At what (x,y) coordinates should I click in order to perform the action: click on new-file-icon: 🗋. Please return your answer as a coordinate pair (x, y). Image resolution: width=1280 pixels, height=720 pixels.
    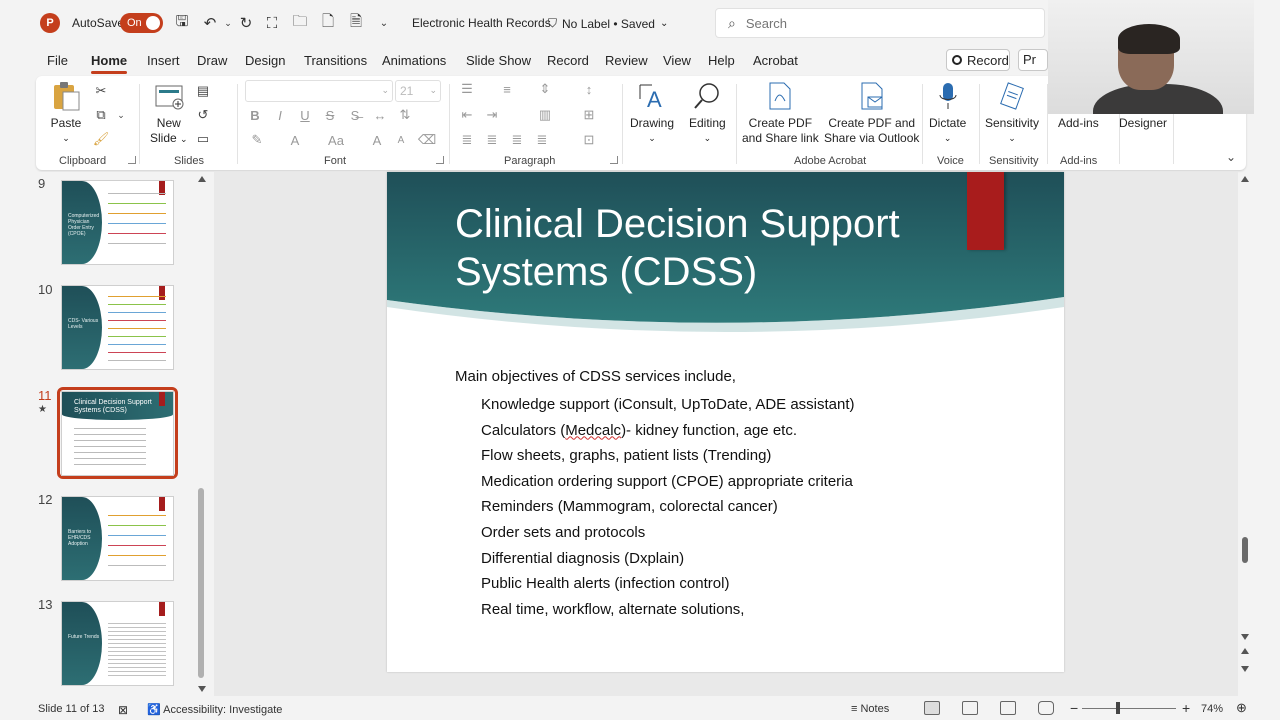
    Looking at the image, I should click on (328, 23).